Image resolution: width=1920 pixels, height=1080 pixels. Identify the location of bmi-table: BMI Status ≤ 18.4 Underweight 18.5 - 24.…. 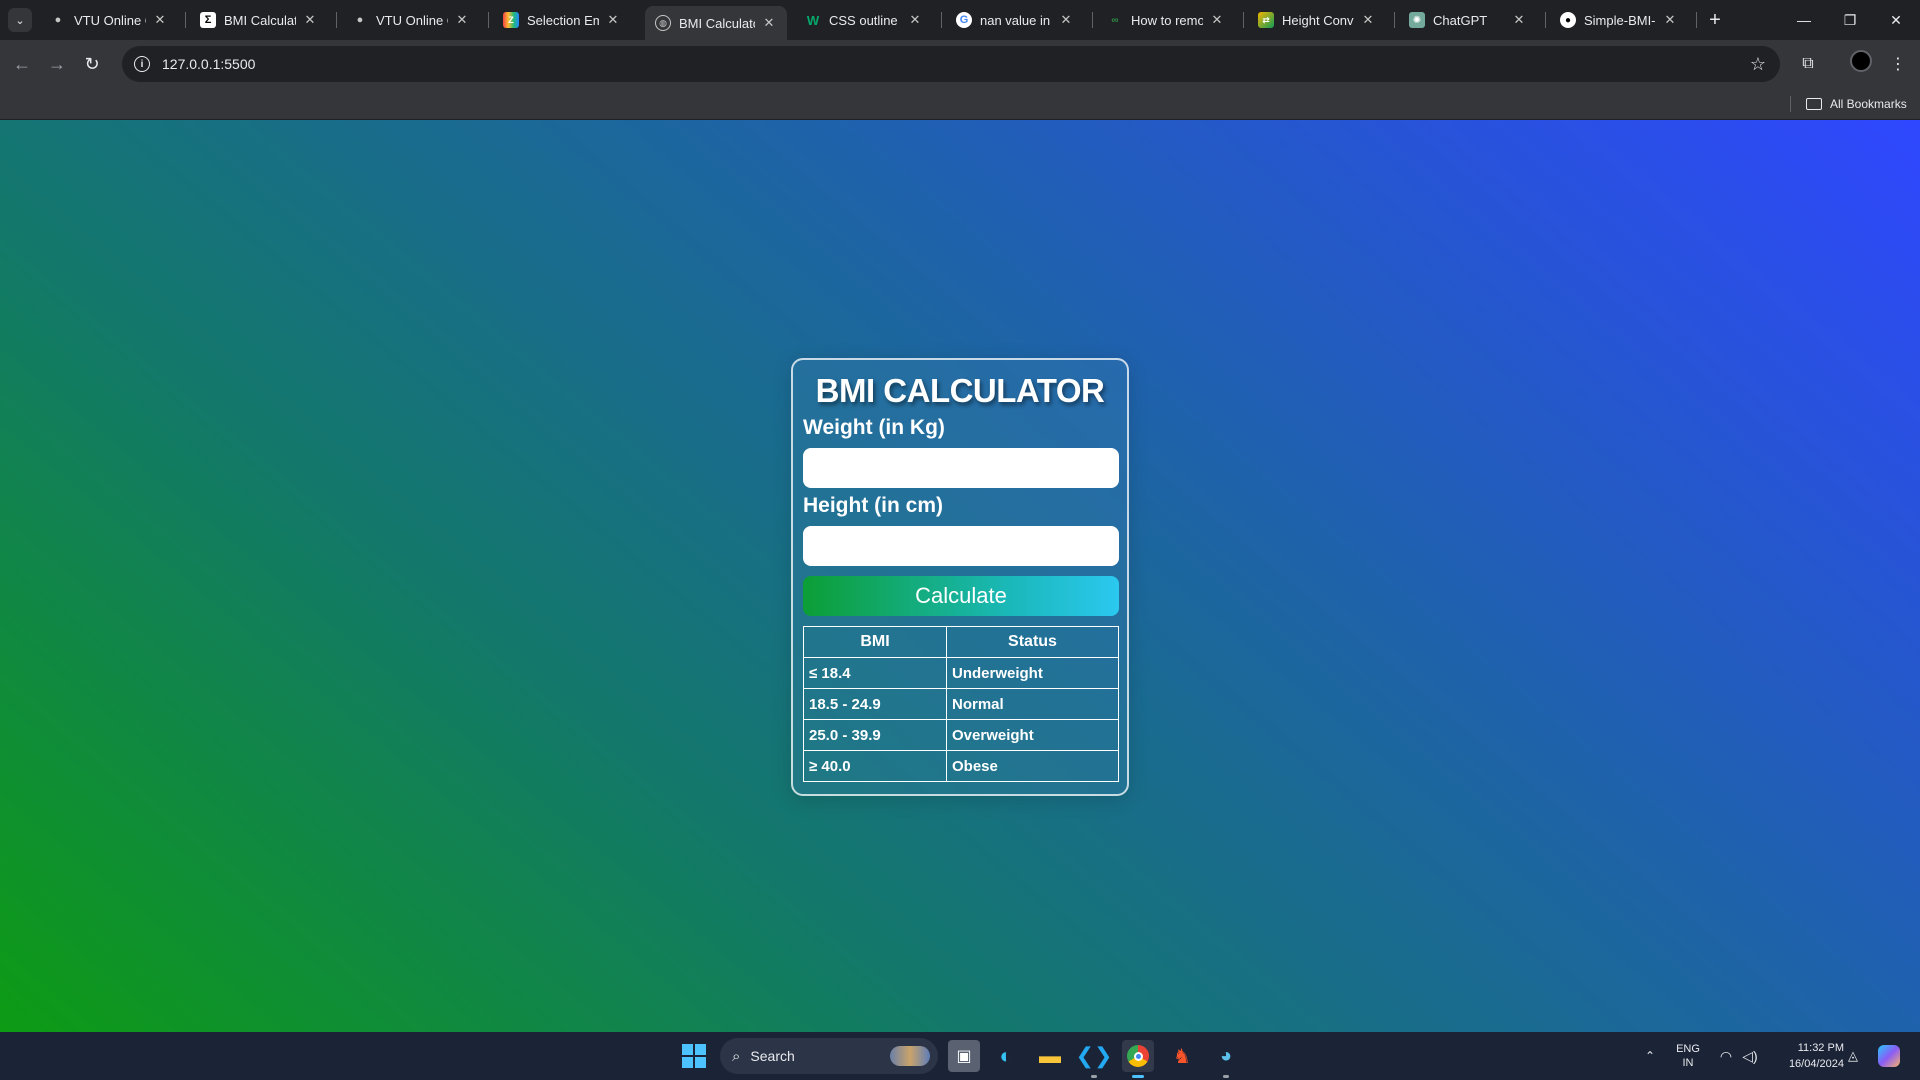
(961, 704).